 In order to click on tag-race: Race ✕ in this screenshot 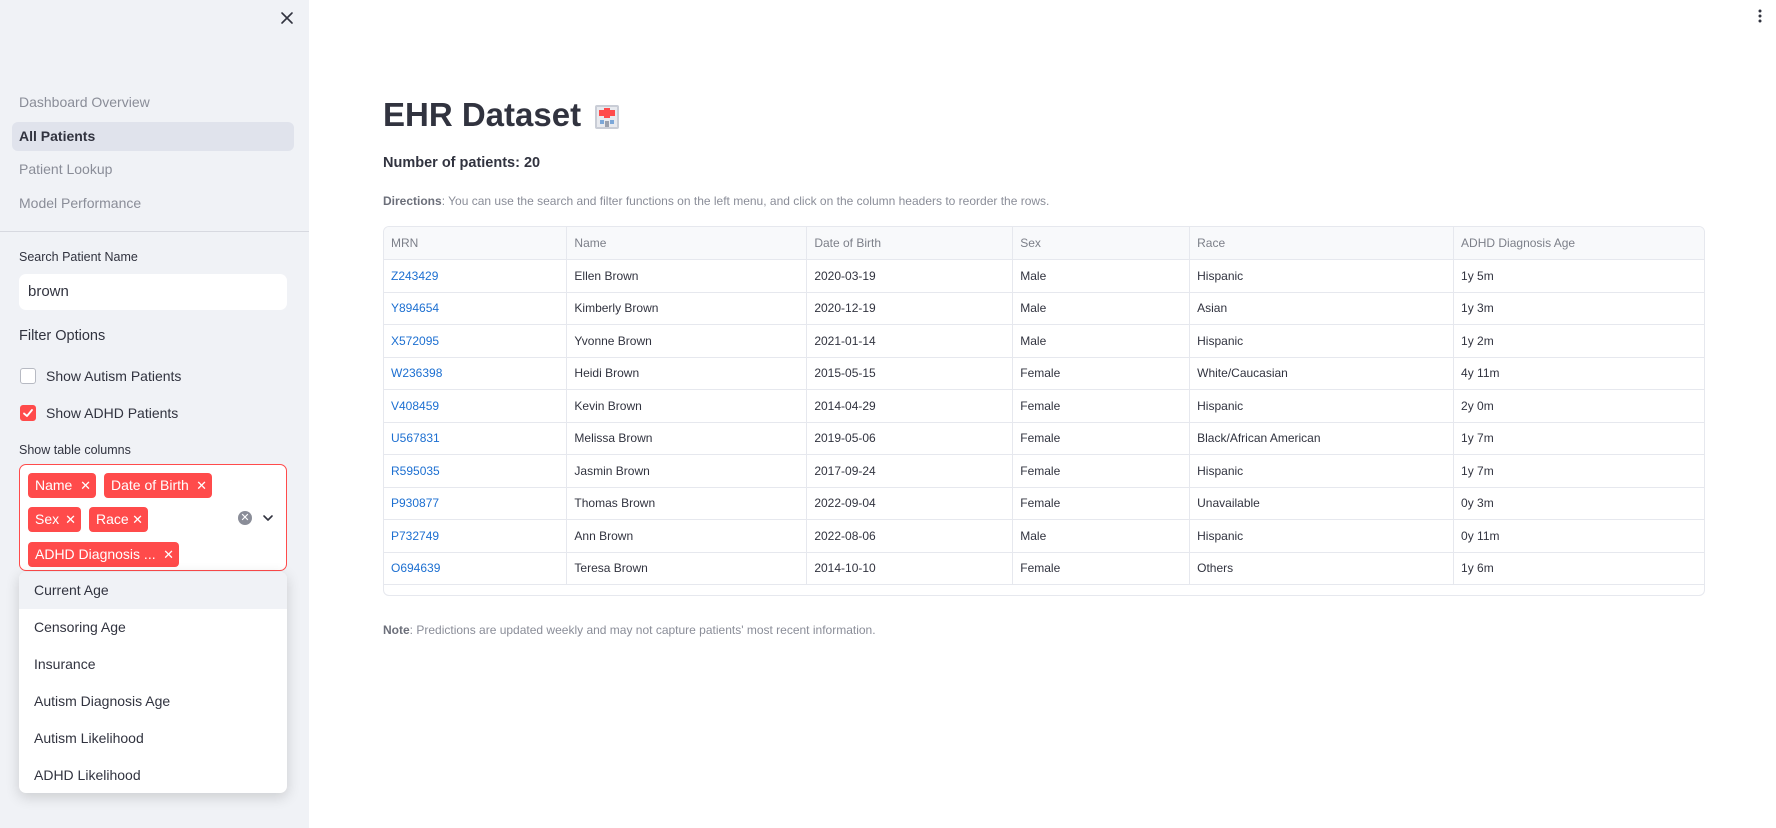, I will do `click(118, 519)`.